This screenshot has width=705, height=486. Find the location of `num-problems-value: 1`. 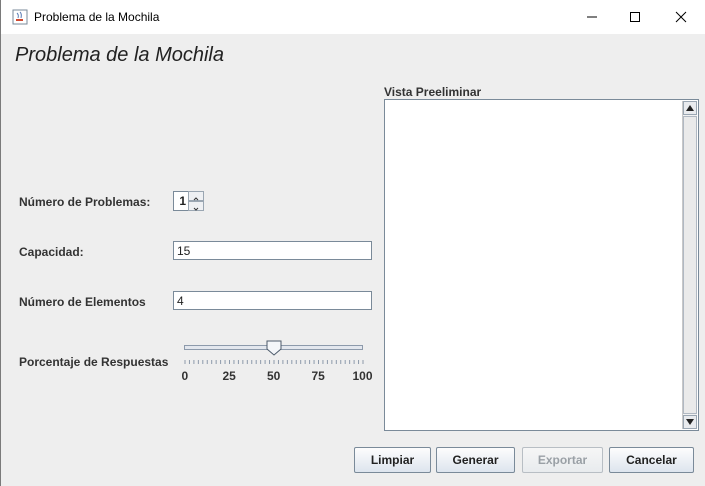

num-problems-value: 1 is located at coordinates (180, 201).